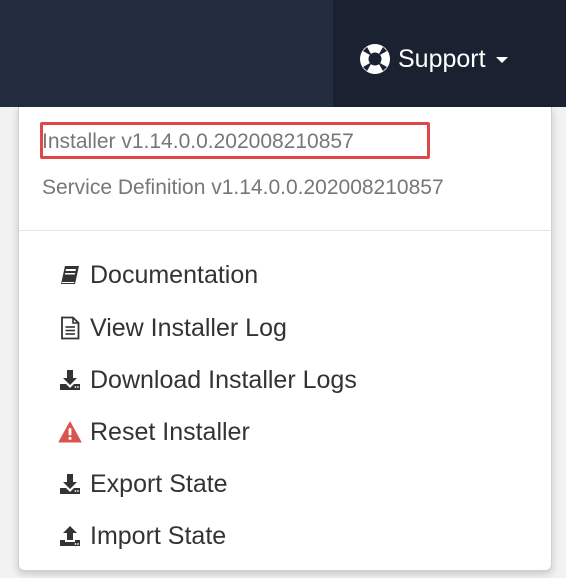 Image resolution: width=566 pixels, height=578 pixels. What do you see at coordinates (375, 59) in the screenshot?
I see `life-ring-icon` at bounding box center [375, 59].